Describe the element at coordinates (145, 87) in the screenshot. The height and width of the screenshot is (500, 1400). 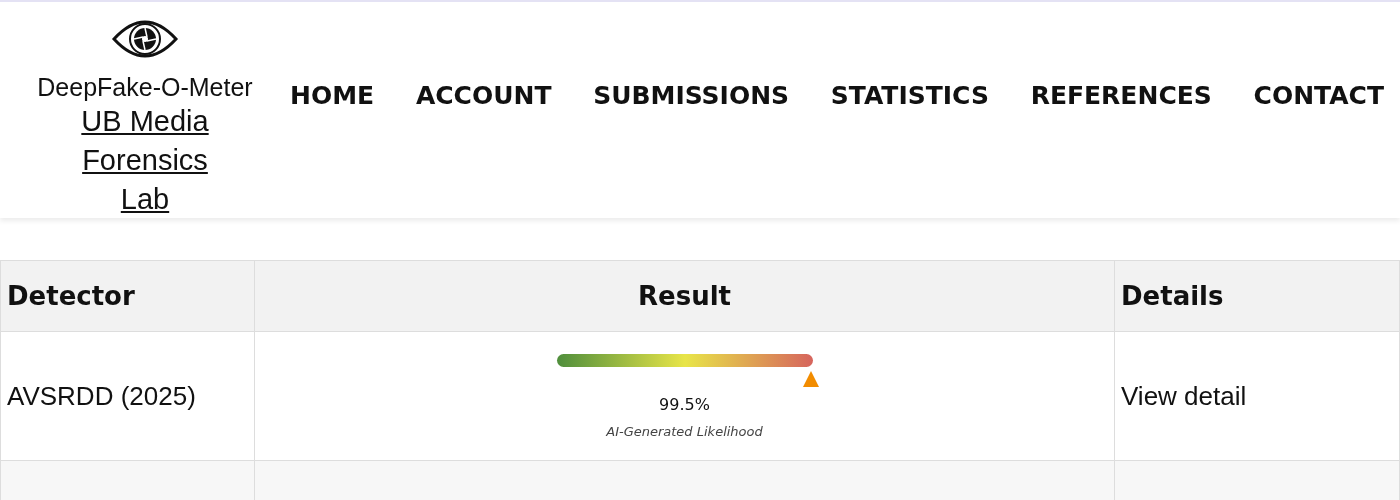
I see `site-title: DeepFake-O-Meter` at that location.